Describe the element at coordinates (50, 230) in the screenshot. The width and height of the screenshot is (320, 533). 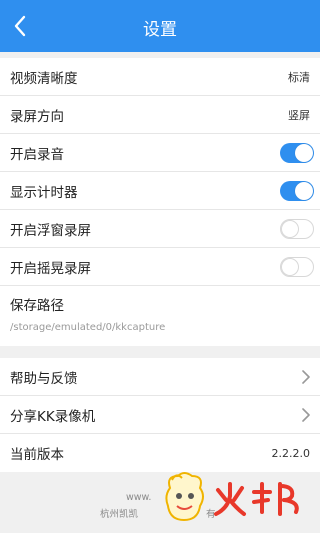
I see `float-window-label: 开启浮窗录屏` at that location.